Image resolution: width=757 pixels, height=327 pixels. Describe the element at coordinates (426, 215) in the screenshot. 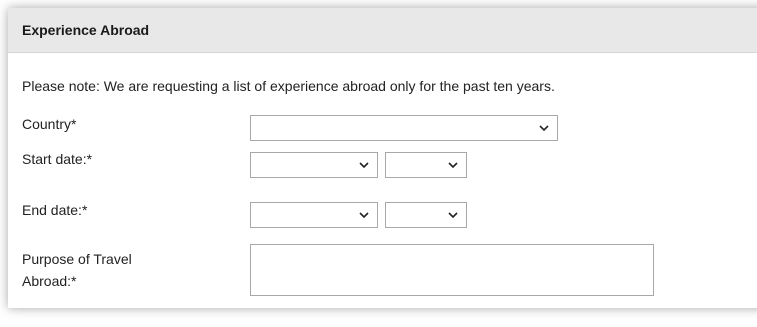

I see `end-date-year-select` at that location.